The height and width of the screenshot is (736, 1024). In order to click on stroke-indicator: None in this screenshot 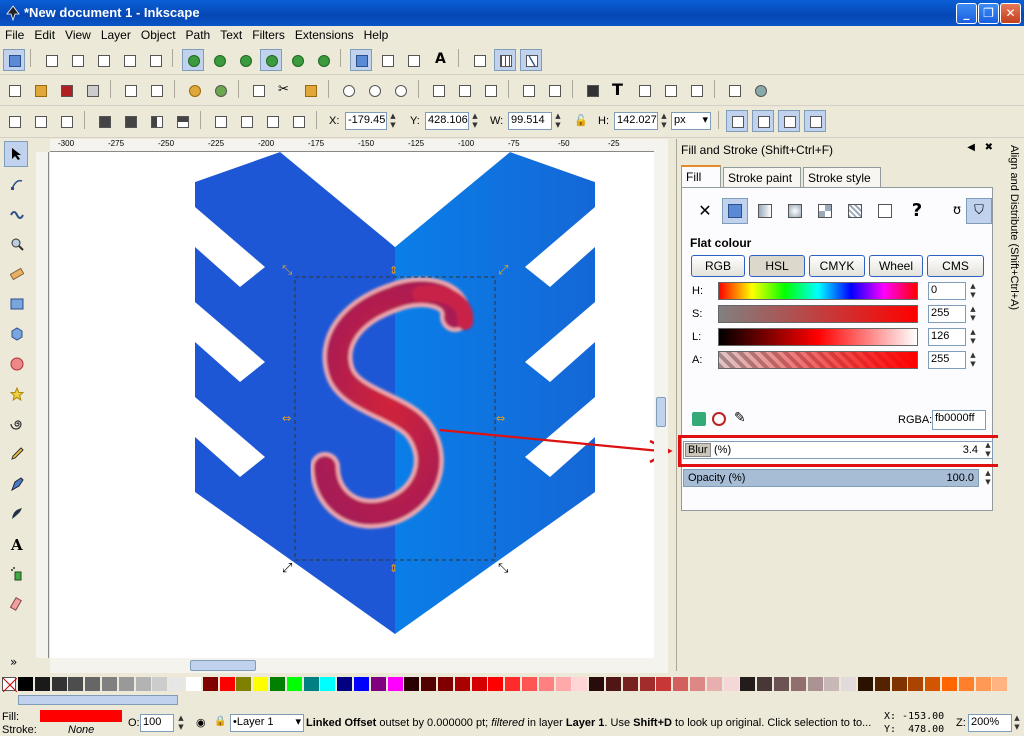, I will do `click(81, 730)`.